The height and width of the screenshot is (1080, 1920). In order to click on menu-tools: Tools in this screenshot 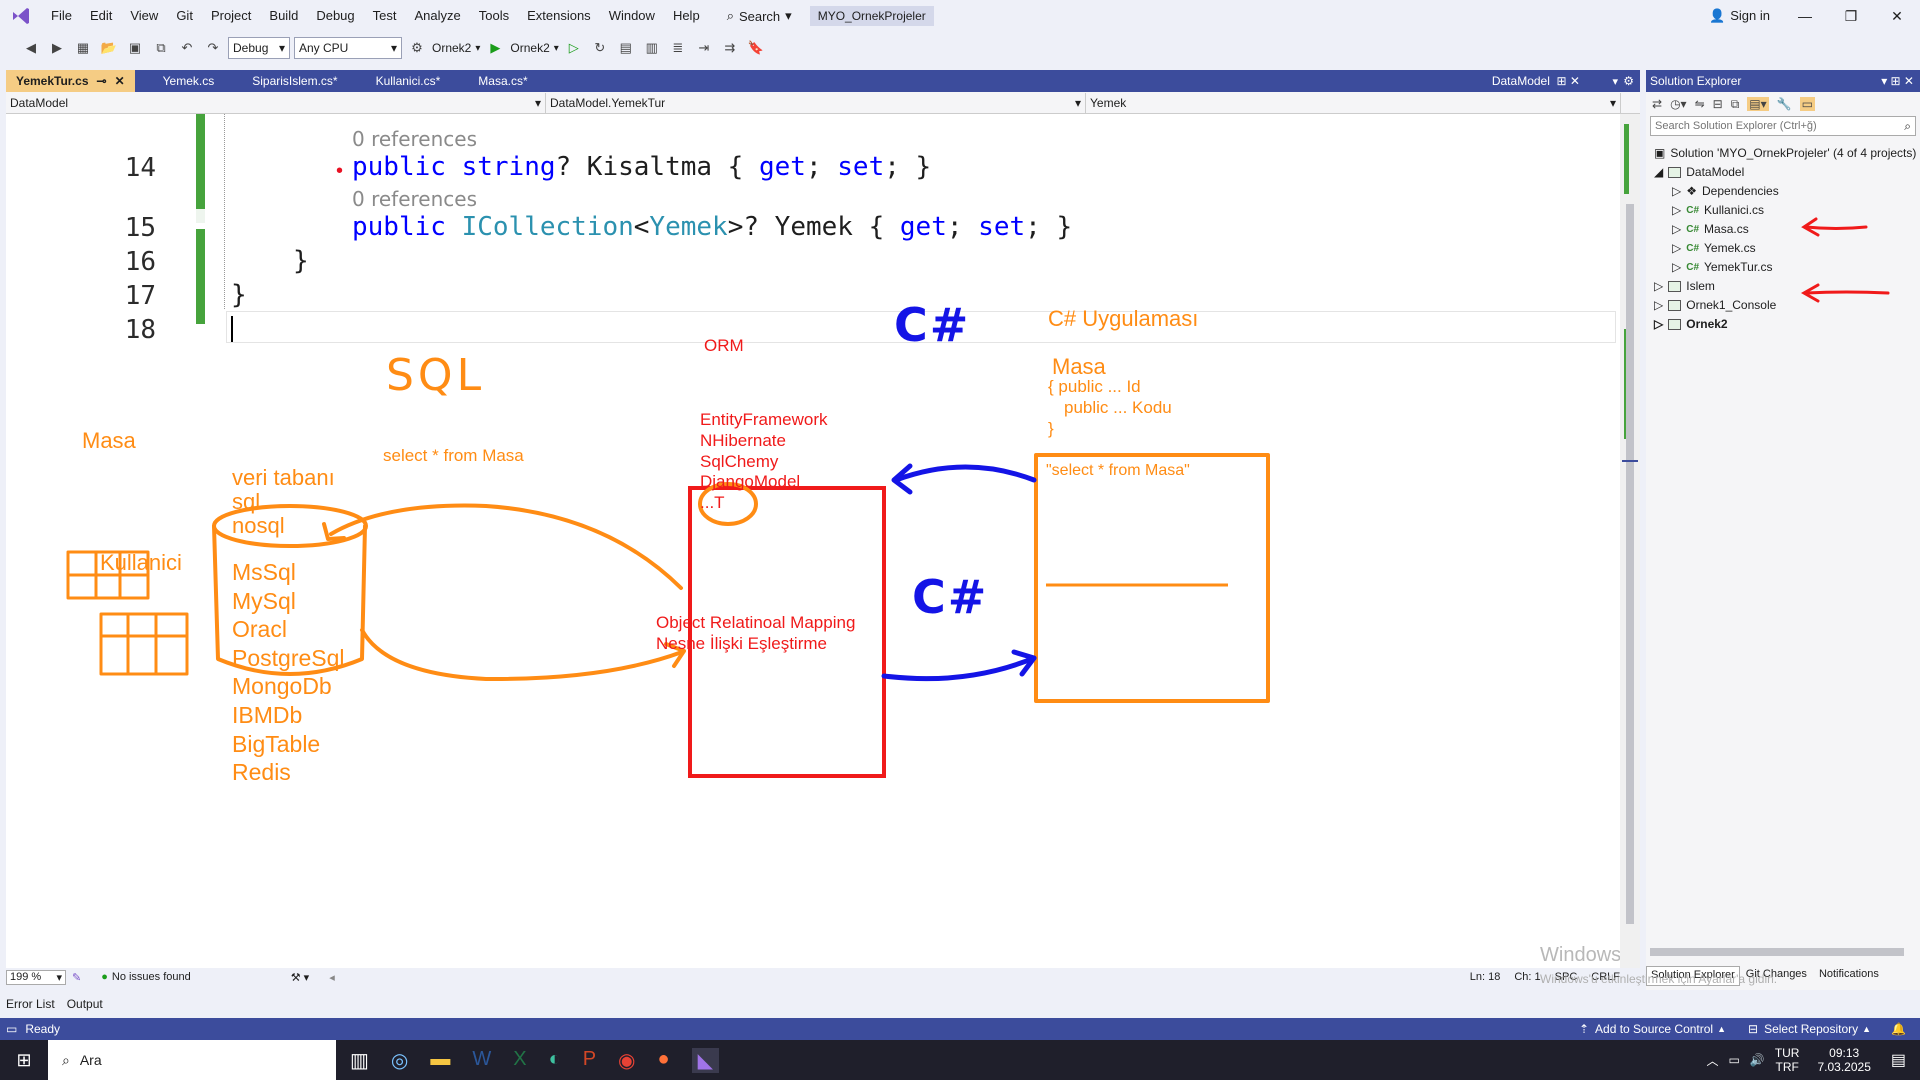, I will do `click(494, 16)`.